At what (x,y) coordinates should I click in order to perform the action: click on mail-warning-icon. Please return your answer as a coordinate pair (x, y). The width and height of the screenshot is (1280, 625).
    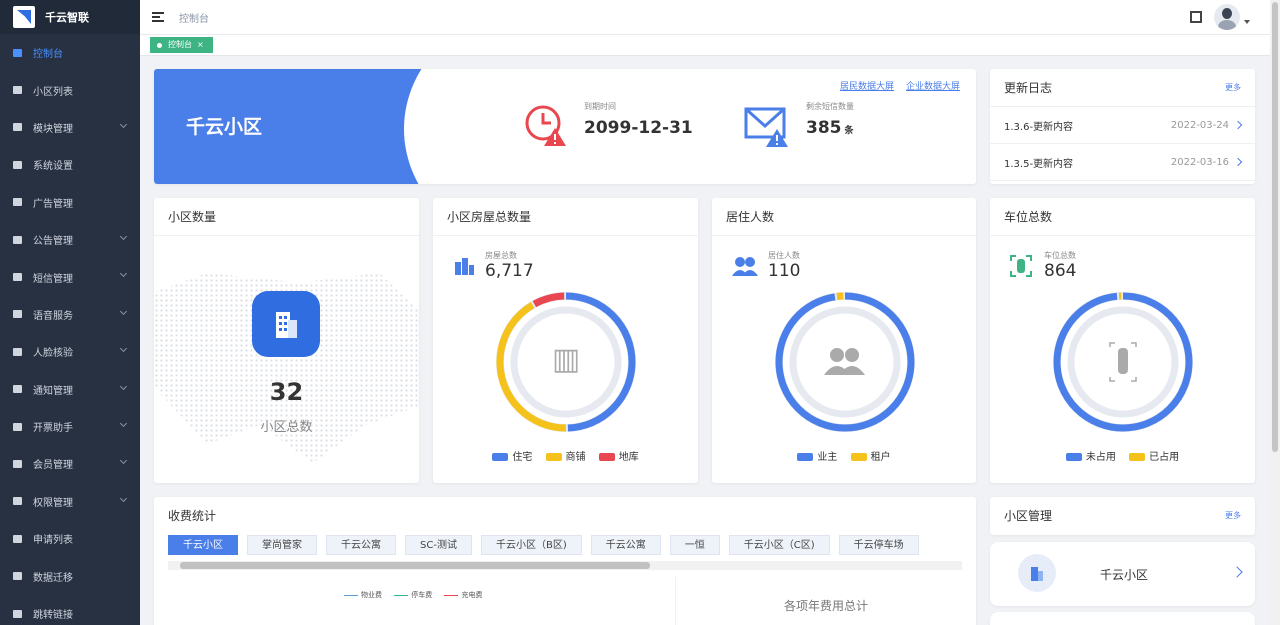
    Looking at the image, I should click on (766, 127).